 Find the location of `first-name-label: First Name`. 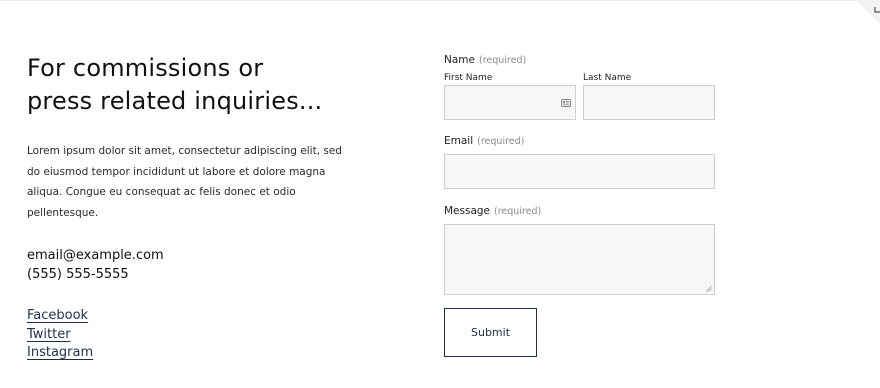

first-name-label: First Name is located at coordinates (468, 78).